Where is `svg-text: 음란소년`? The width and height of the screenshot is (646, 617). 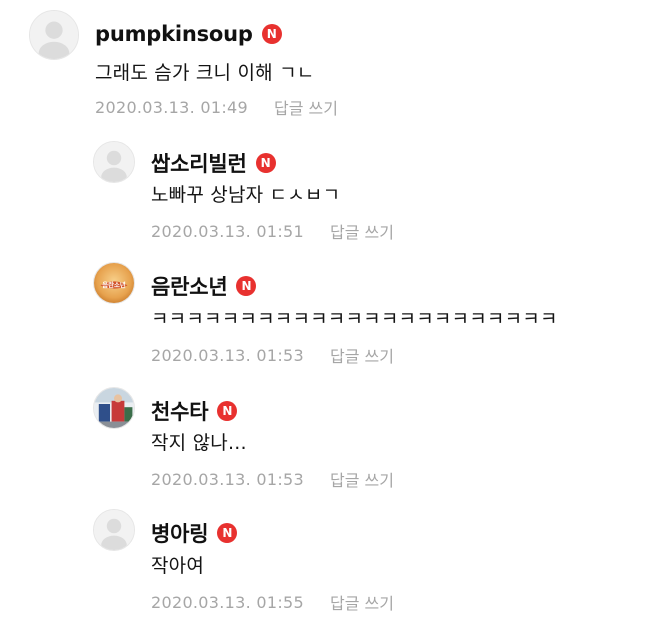
svg-text: 음란소년 is located at coordinates (114, 284).